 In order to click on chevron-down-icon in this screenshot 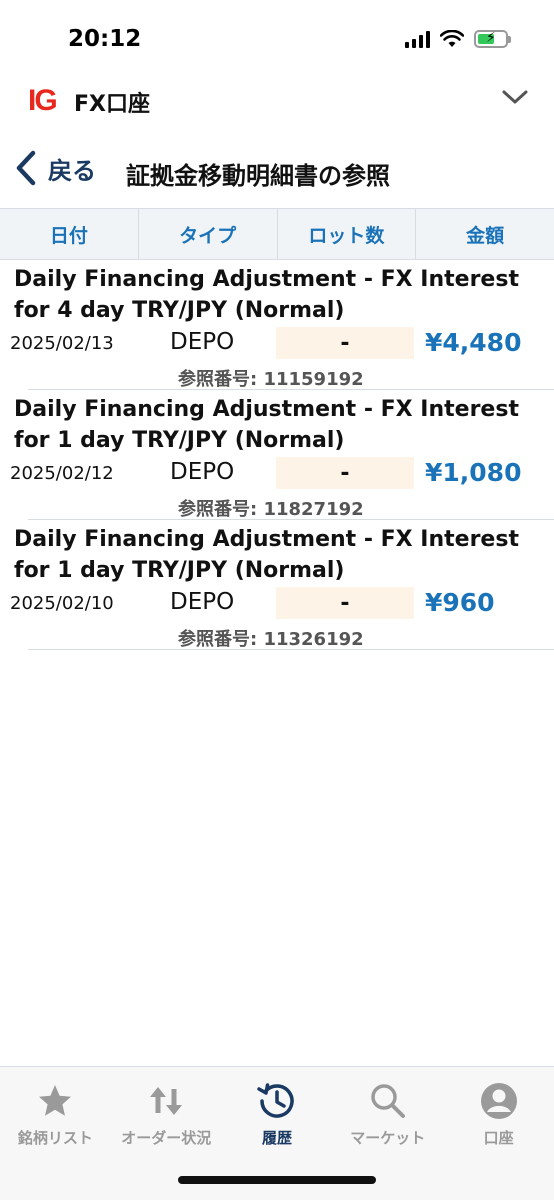, I will do `click(515, 97)`.